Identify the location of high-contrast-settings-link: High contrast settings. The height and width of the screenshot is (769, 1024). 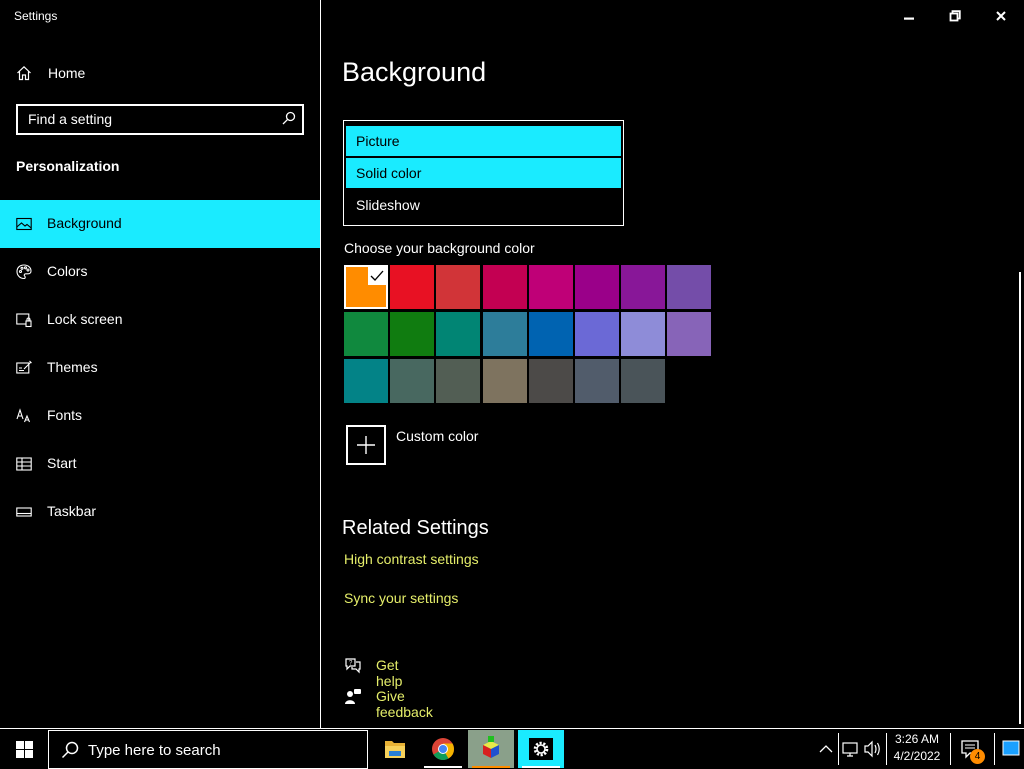
(411, 559).